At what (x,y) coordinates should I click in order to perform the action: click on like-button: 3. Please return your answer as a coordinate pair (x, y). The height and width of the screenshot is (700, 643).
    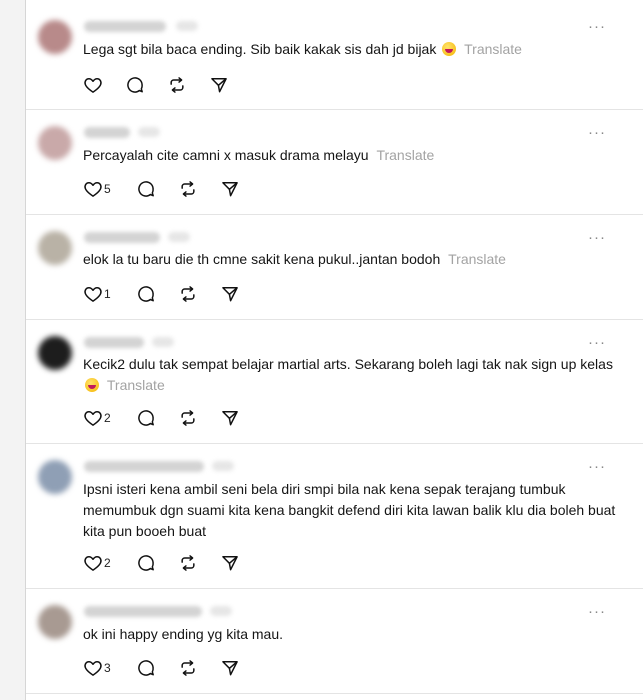
    Looking at the image, I should click on (97, 668).